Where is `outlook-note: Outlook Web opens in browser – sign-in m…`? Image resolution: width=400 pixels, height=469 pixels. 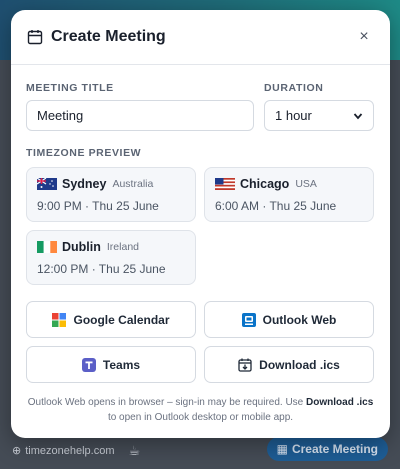
outlook-note: Outlook Web opens in browser – sign-in m… is located at coordinates (200, 410).